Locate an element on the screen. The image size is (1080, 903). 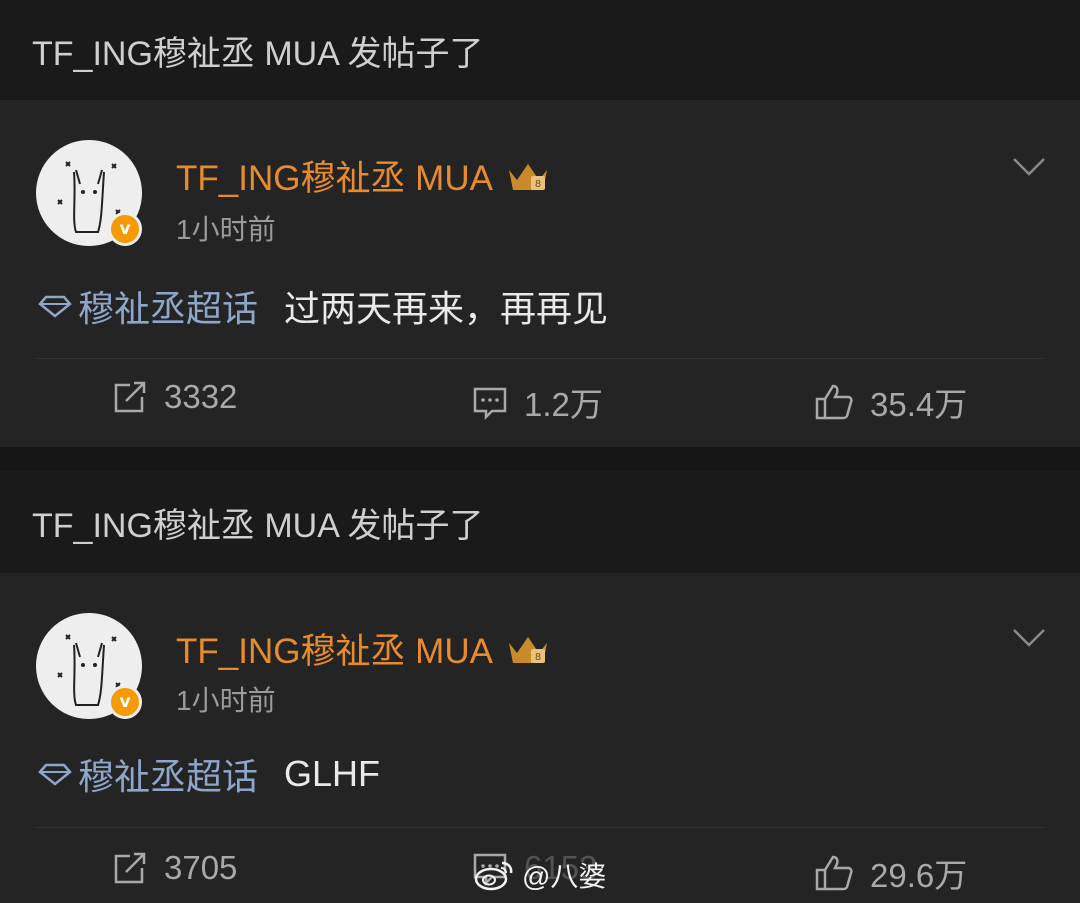
repost-count: 3705 is located at coordinates (201, 867).